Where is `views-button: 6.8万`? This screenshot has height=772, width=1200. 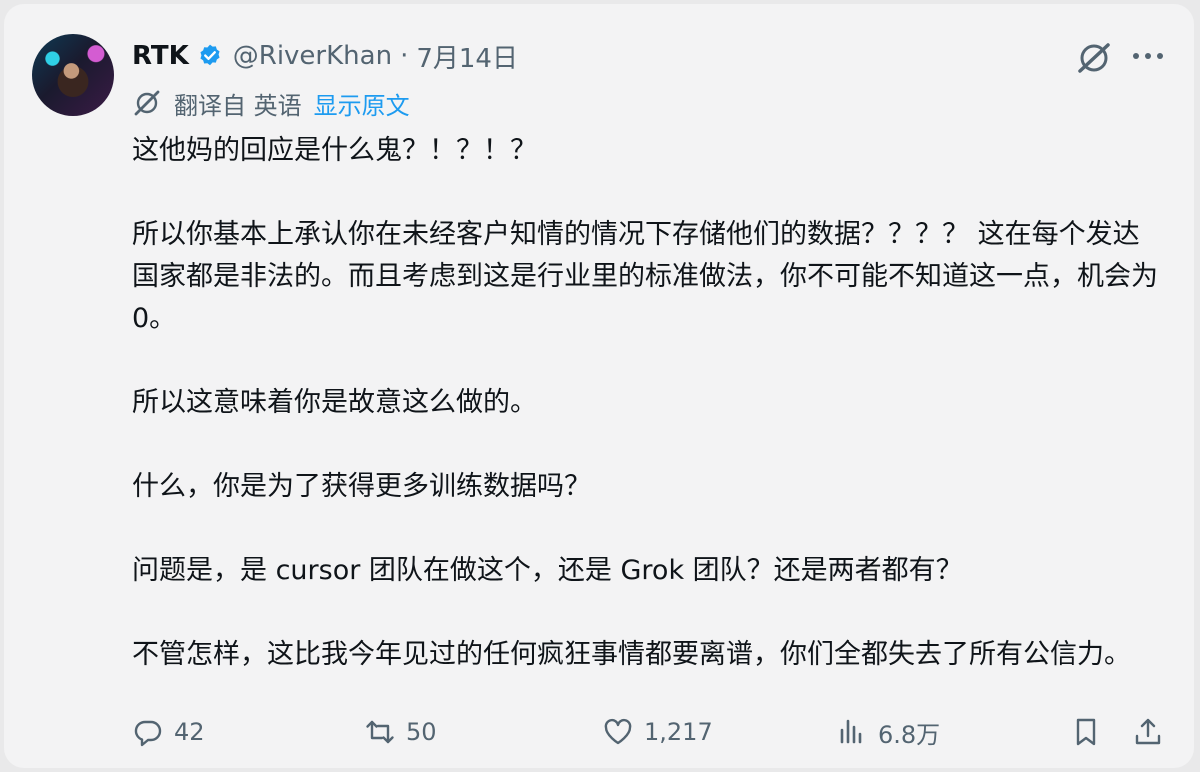
views-button: 6.8万 is located at coordinates (888, 732).